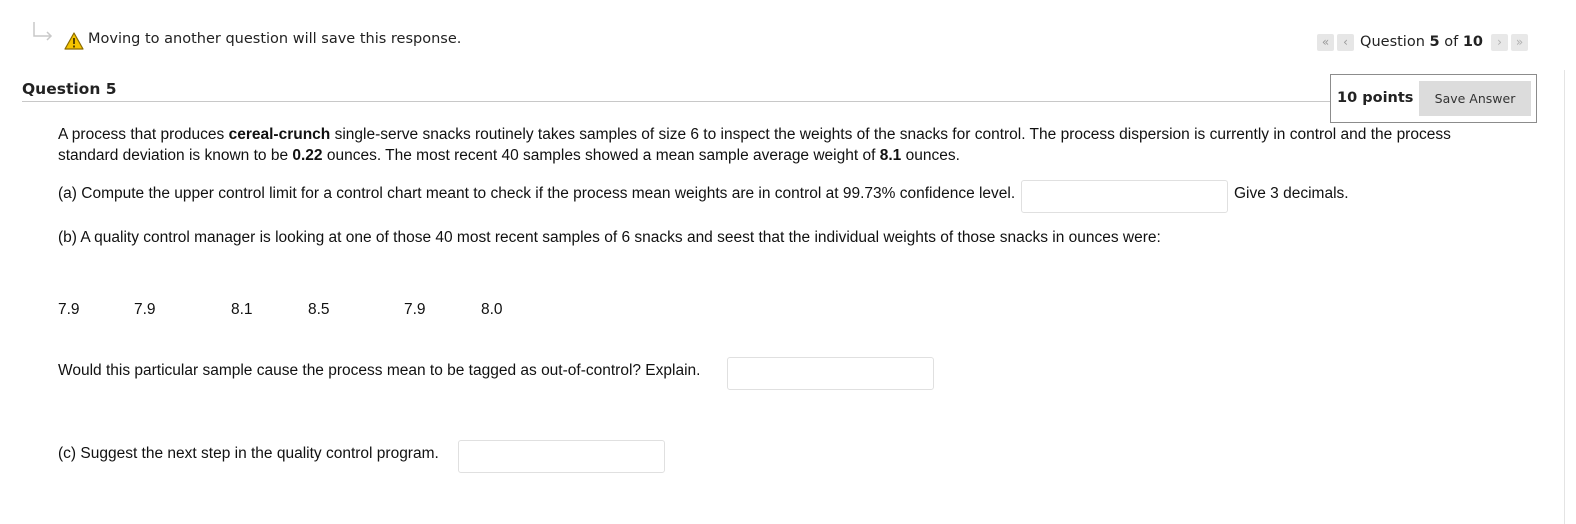  I want to click on intro-sigma: 0.22, so click(307, 155).